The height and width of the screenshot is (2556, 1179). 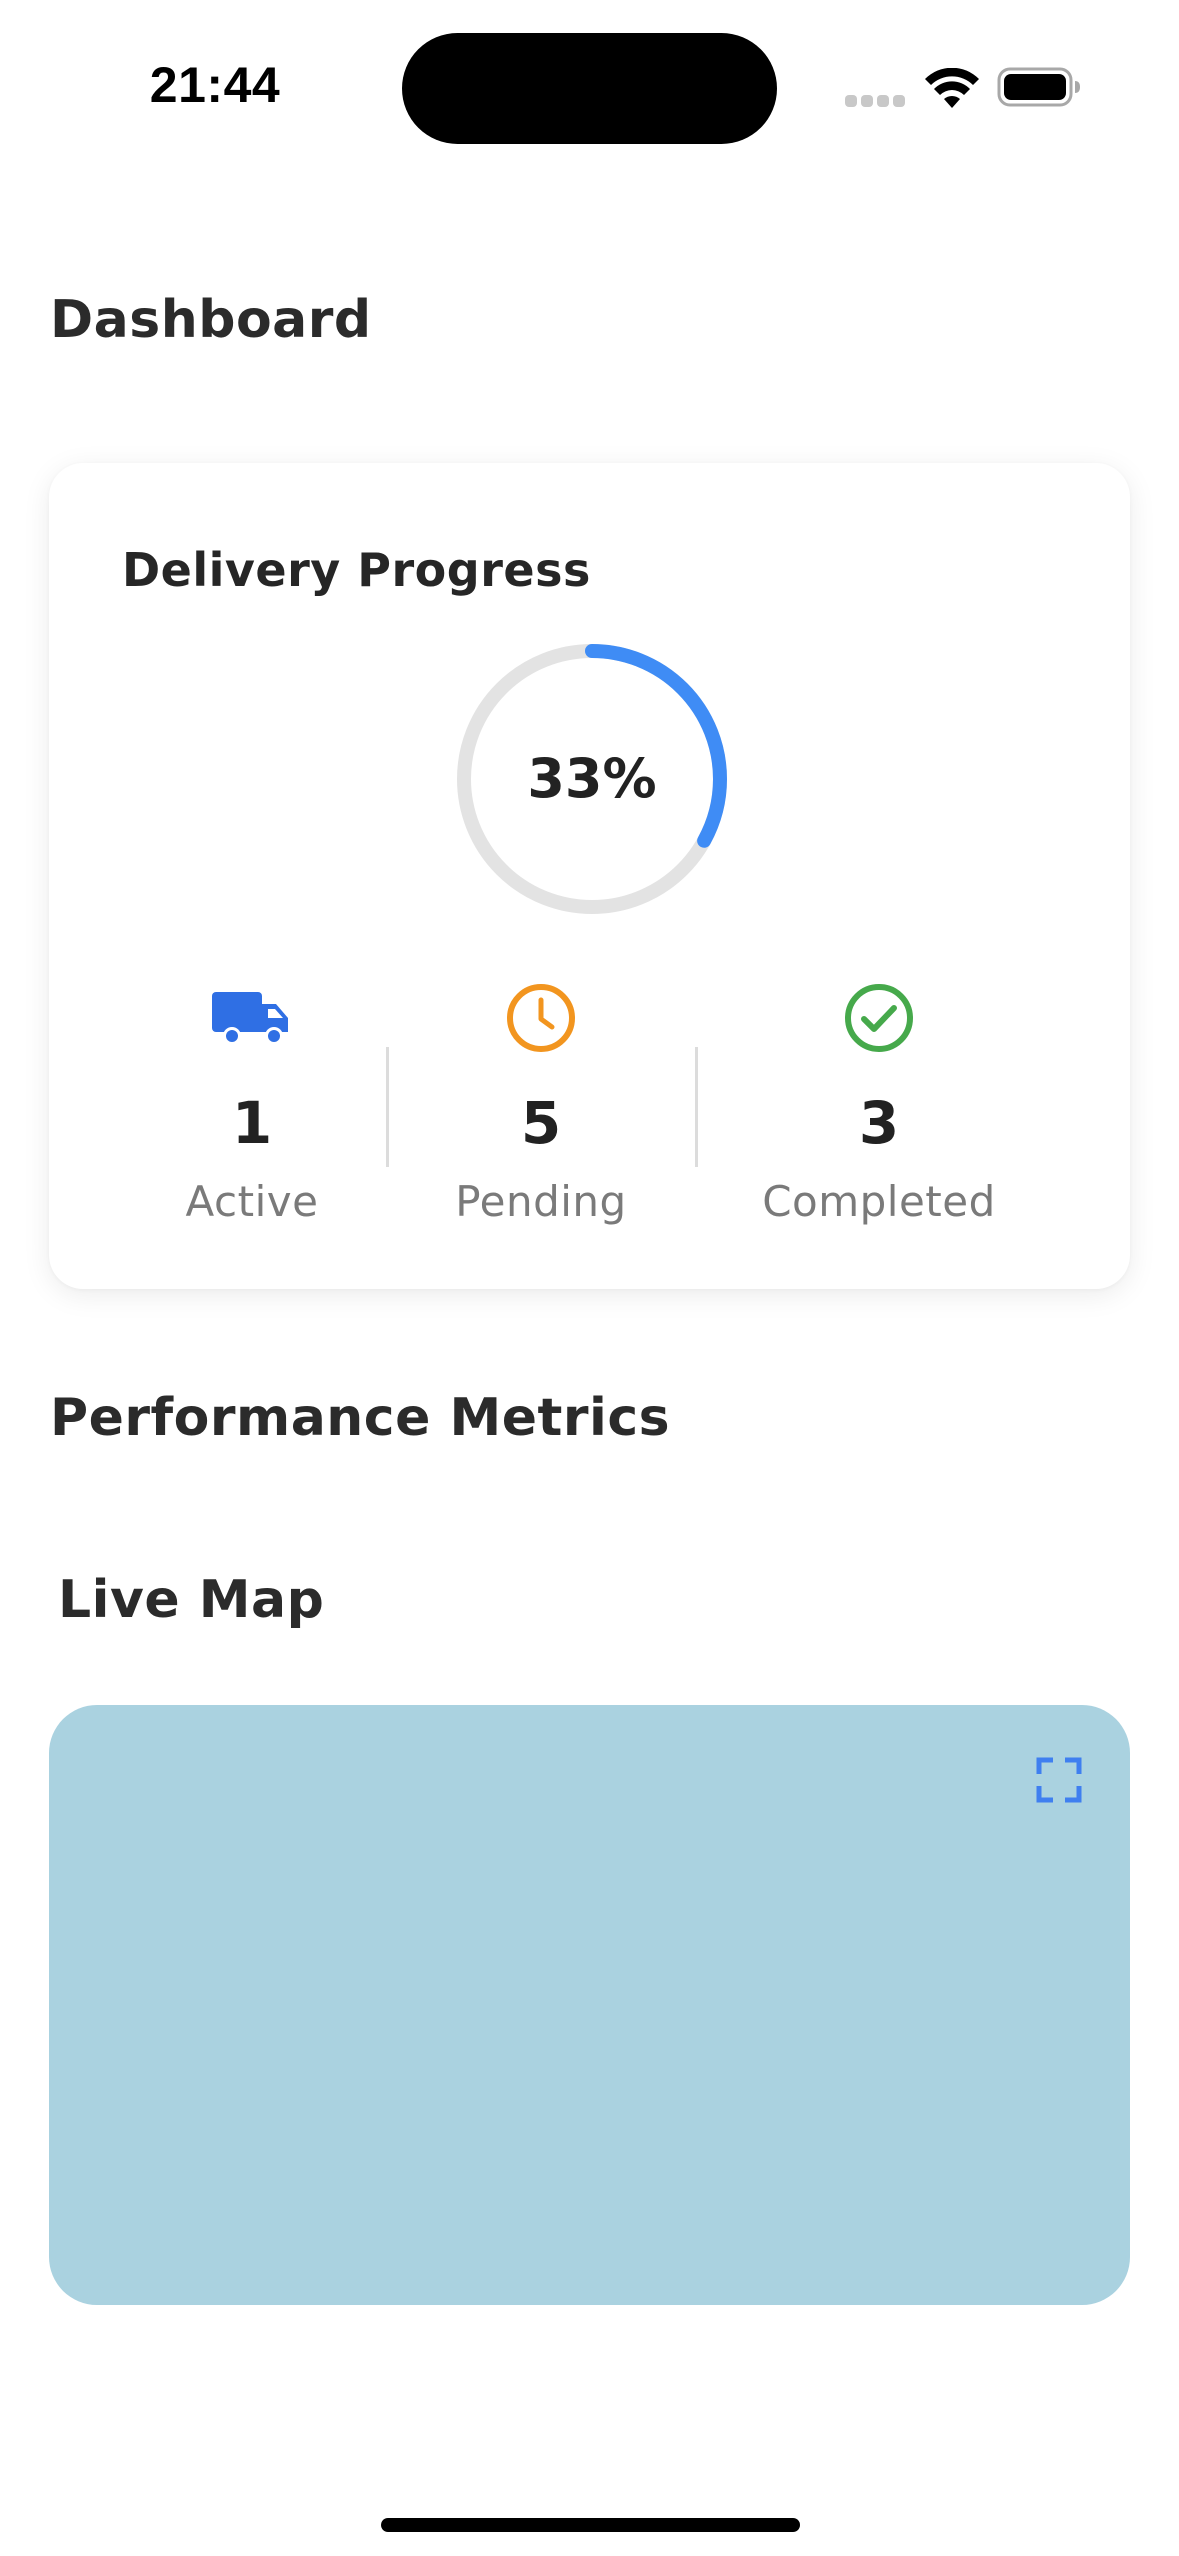 What do you see at coordinates (592, 778) in the screenshot?
I see `progress-percent-label: 33%` at bounding box center [592, 778].